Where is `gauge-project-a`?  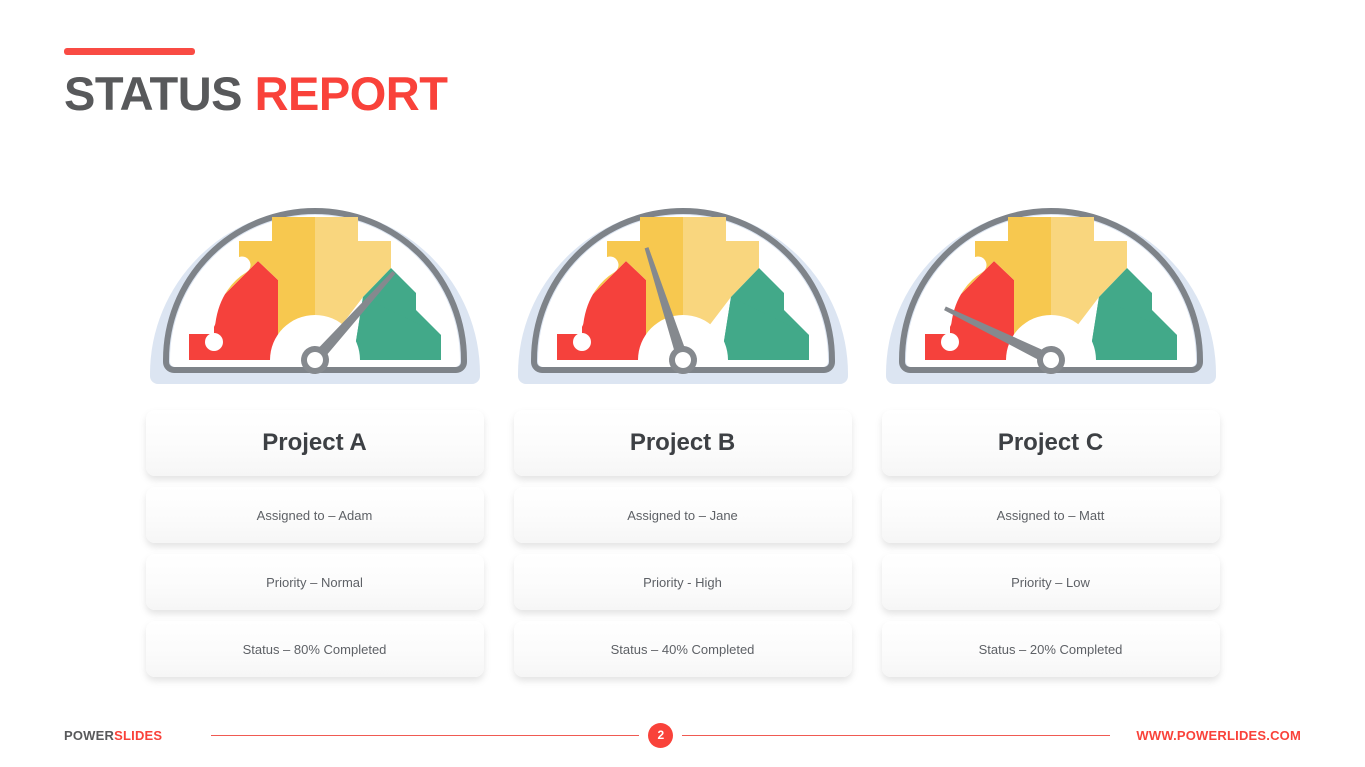 gauge-project-a is located at coordinates (315, 286).